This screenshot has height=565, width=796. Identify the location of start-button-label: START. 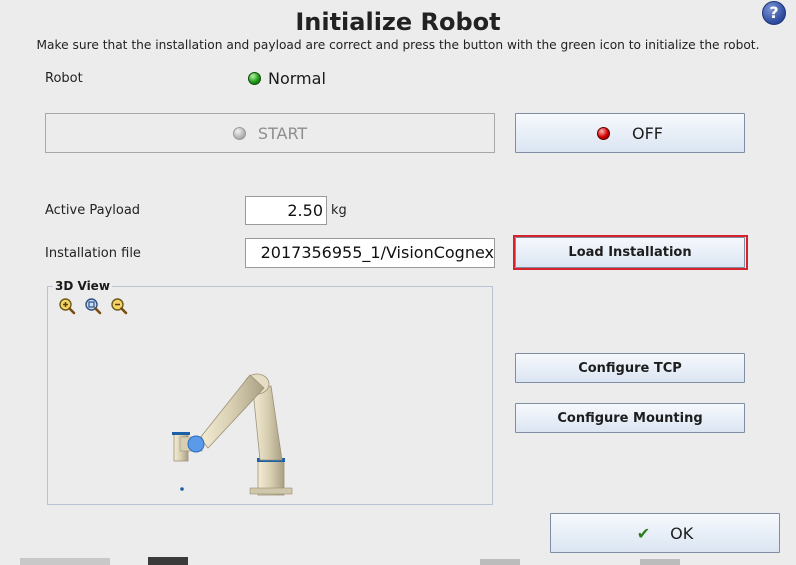
(282, 133).